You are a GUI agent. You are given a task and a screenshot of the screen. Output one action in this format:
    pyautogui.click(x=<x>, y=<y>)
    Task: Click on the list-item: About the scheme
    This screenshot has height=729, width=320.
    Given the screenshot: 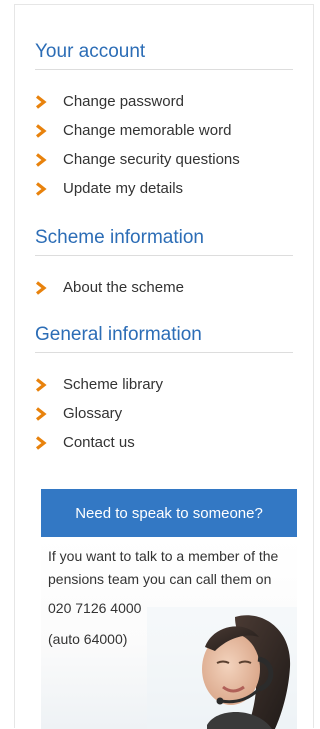 What is the action you would take?
    pyautogui.click(x=164, y=287)
    